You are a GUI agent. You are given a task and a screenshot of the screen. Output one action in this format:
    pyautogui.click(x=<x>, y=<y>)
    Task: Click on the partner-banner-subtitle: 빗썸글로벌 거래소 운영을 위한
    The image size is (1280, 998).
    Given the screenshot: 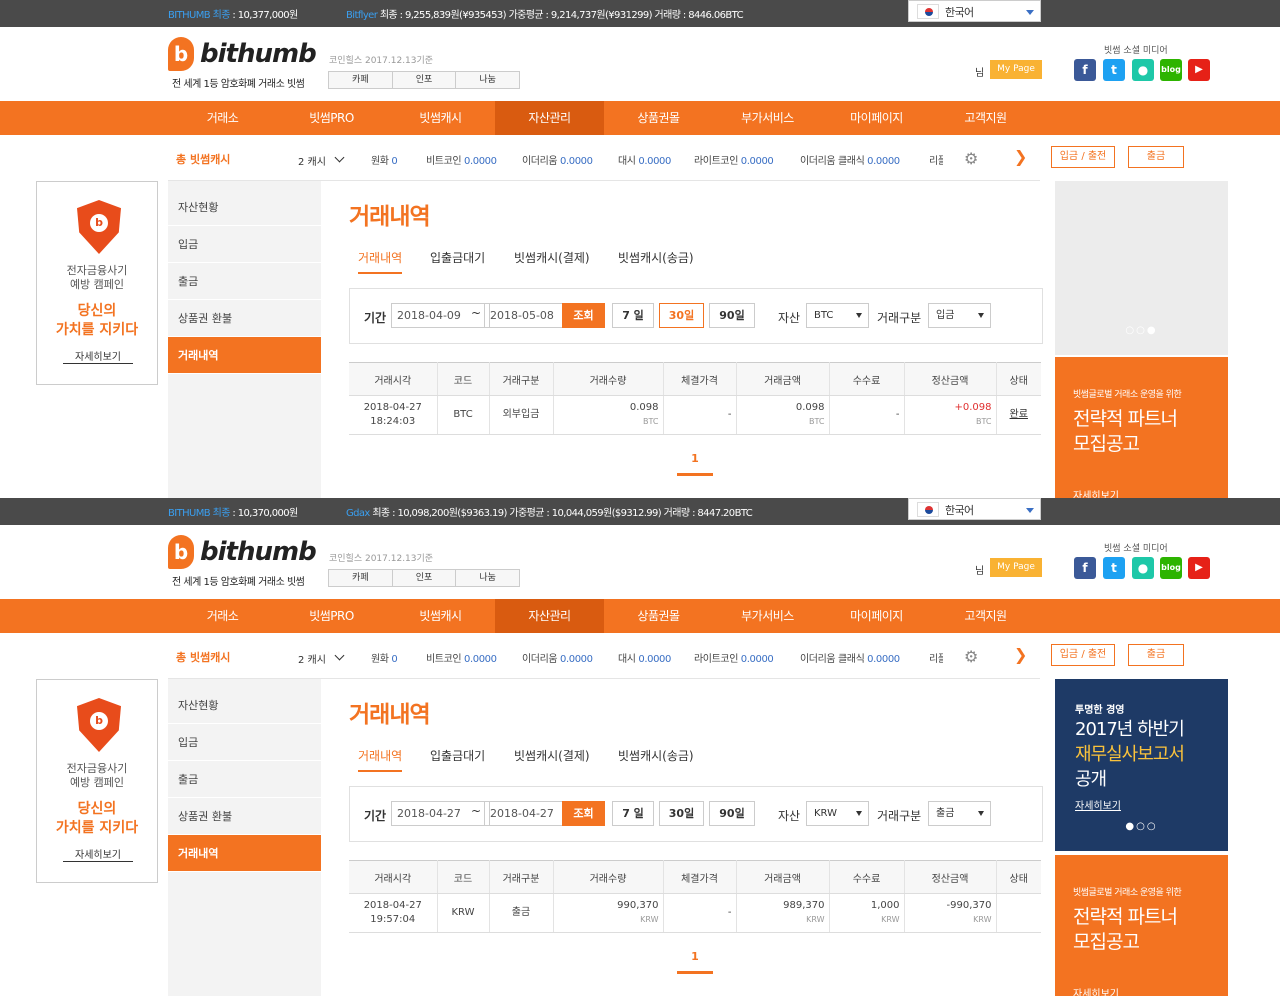 What is the action you would take?
    pyautogui.click(x=1127, y=893)
    